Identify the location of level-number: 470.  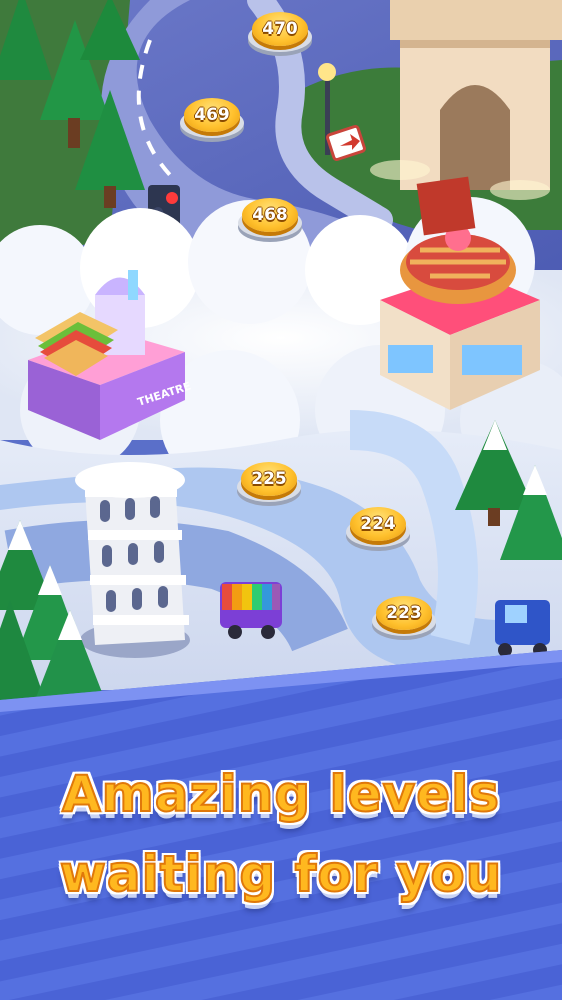
(280, 29).